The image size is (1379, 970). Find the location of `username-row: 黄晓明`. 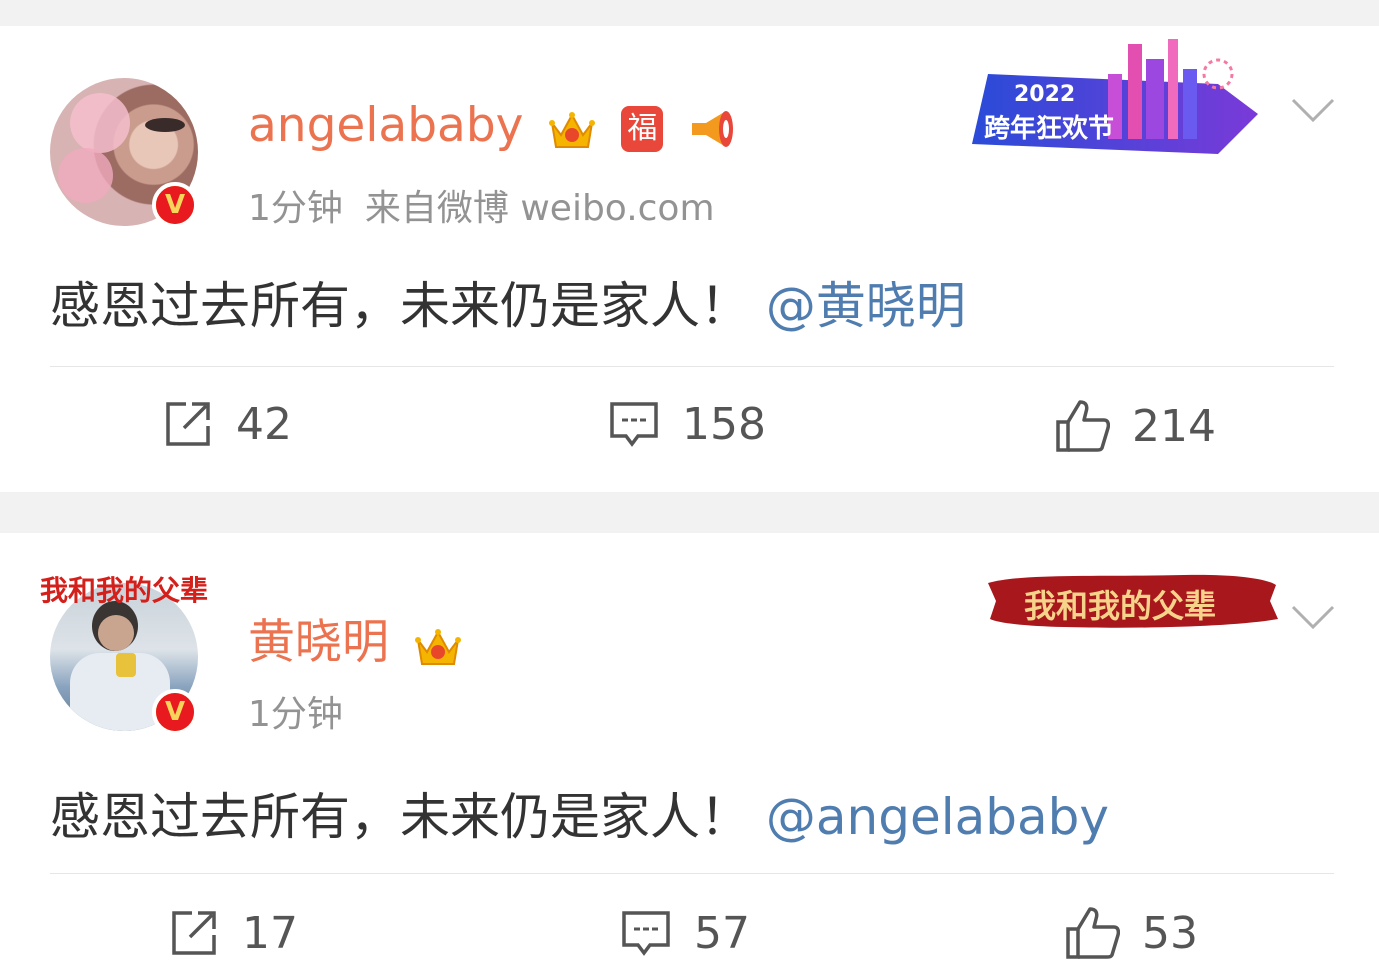

username-row: 黄晓明 is located at coordinates (356, 637).